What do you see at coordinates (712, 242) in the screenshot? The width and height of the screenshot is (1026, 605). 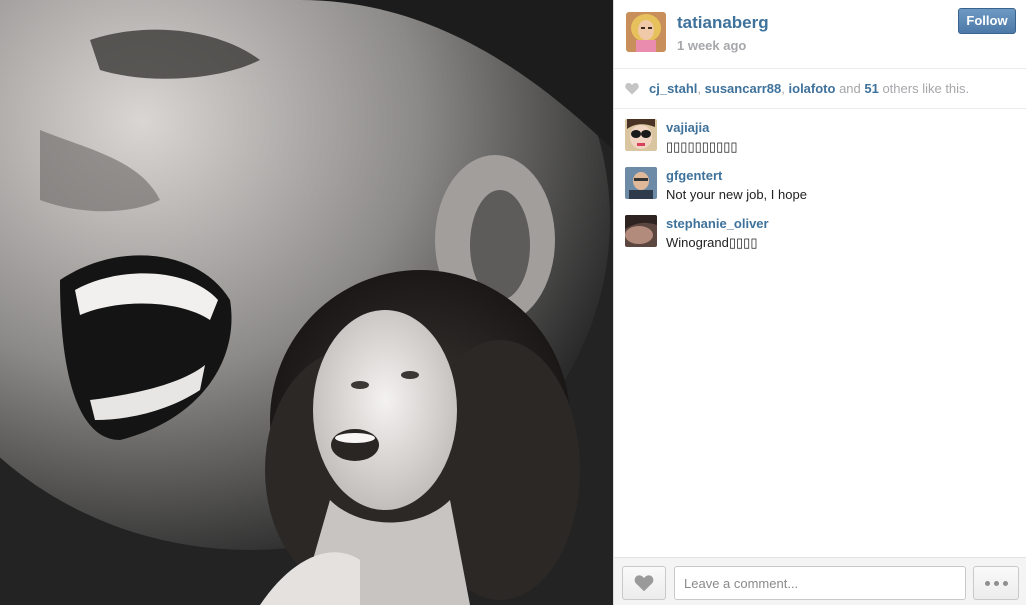 I see `comment-text: Winogrand▯▯▯▯` at bounding box center [712, 242].